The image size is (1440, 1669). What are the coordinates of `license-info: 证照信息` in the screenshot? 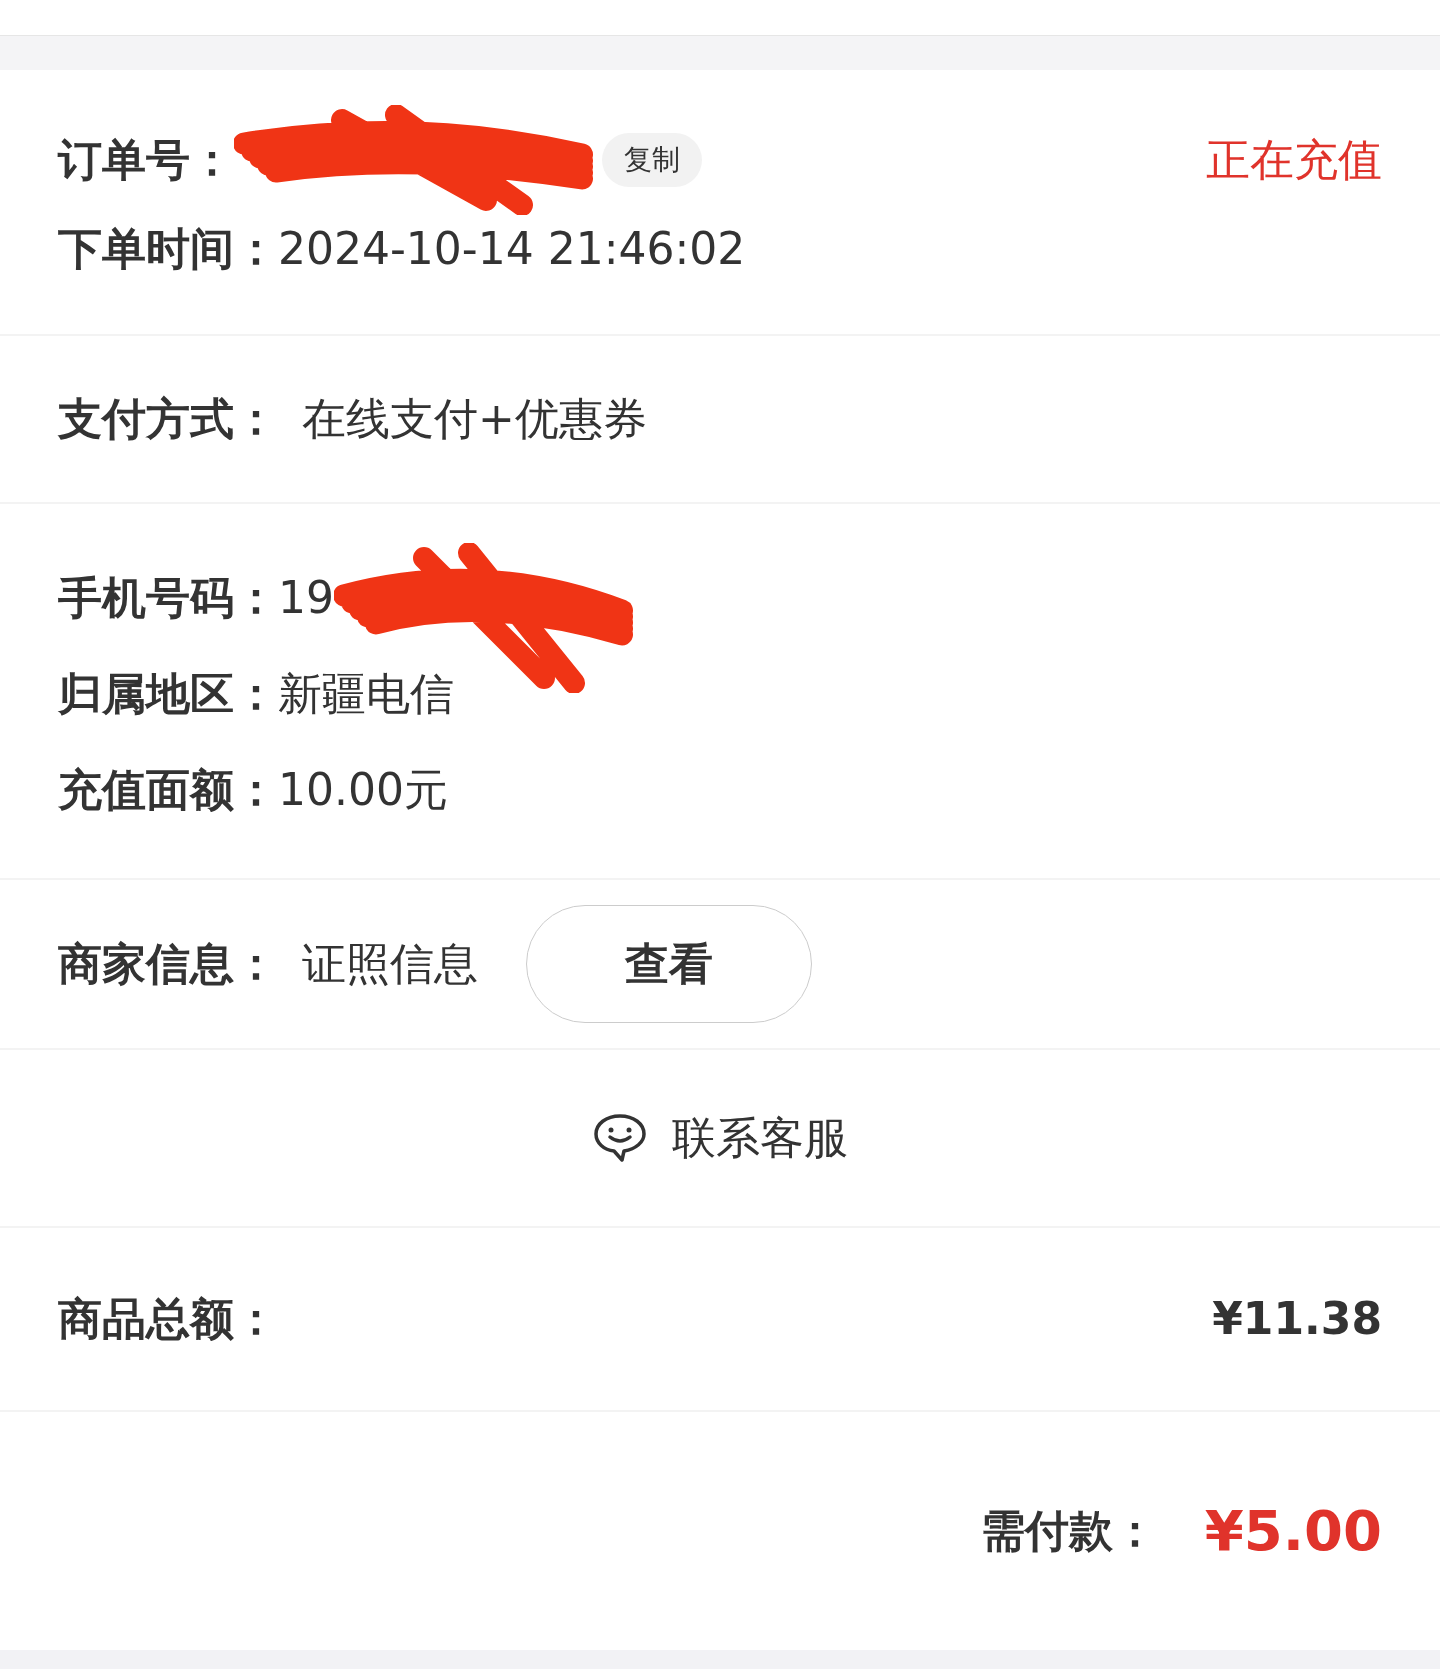 It's located at (390, 964).